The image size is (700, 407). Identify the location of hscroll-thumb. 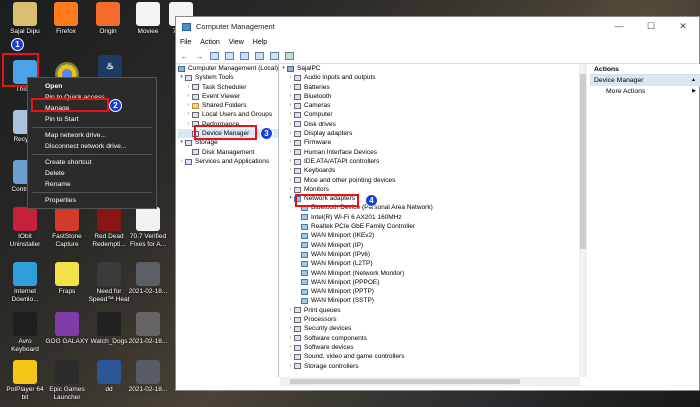
(405, 381).